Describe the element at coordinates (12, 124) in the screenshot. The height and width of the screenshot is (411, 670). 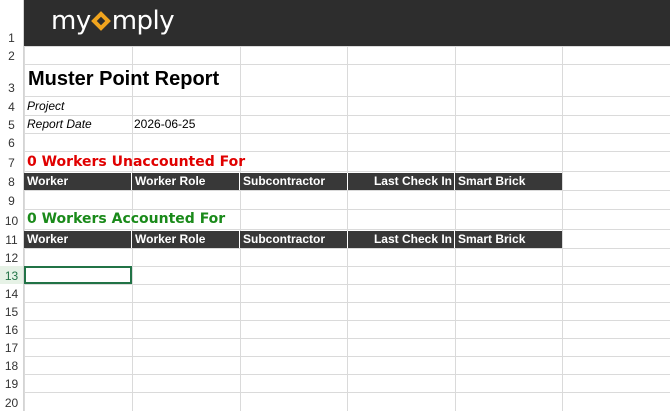
I see `row-header: 5` at that location.